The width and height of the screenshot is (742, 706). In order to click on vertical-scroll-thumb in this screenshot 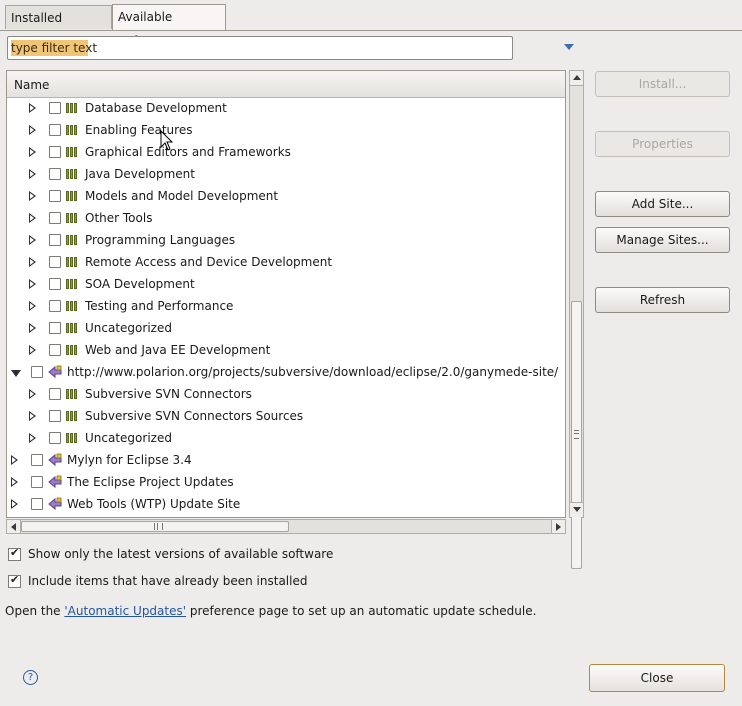, I will do `click(576, 435)`.